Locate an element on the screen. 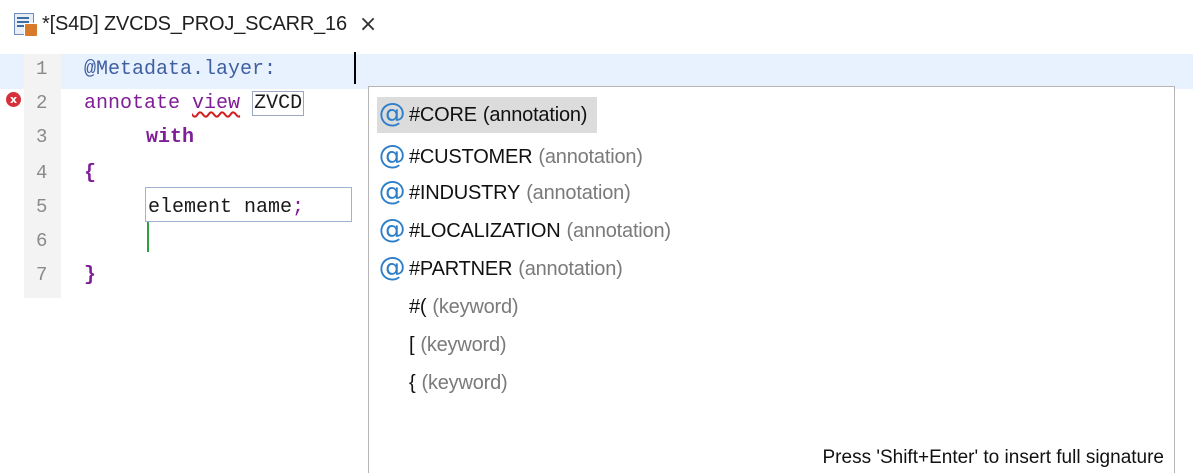  element-name-text: element name is located at coordinates (220, 207).